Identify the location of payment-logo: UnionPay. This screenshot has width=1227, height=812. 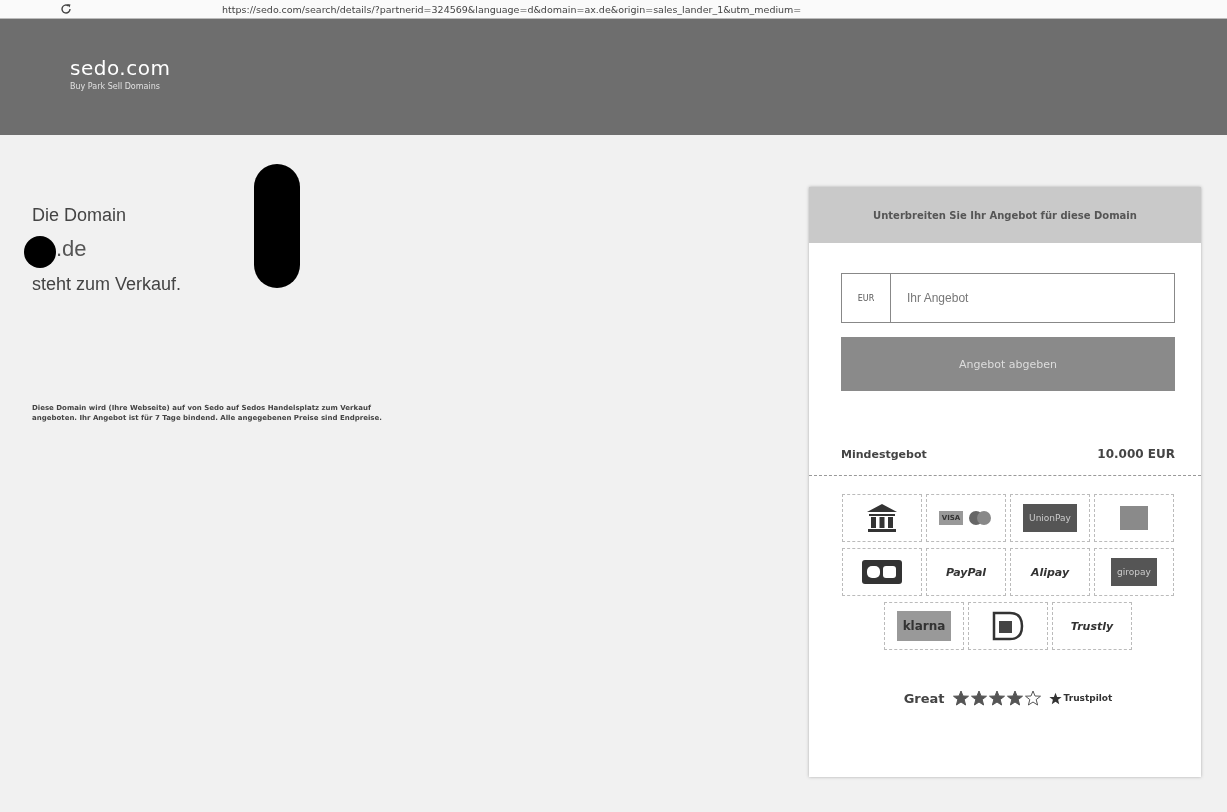
(1050, 518).